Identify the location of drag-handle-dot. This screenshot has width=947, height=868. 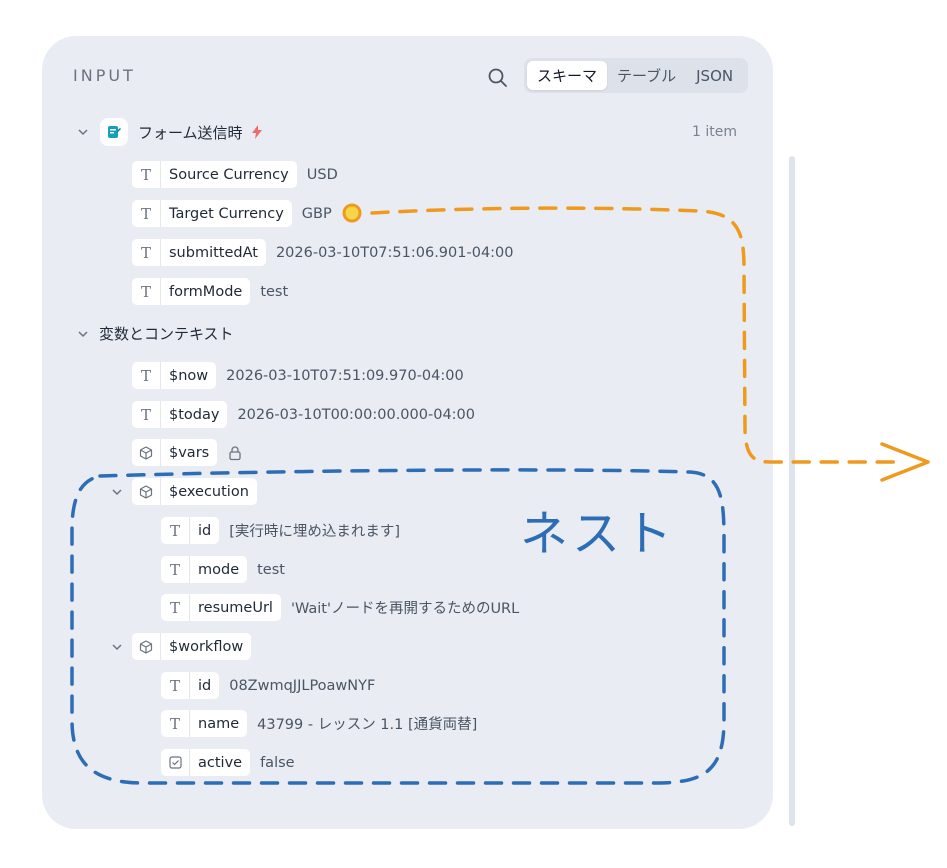
(352, 213).